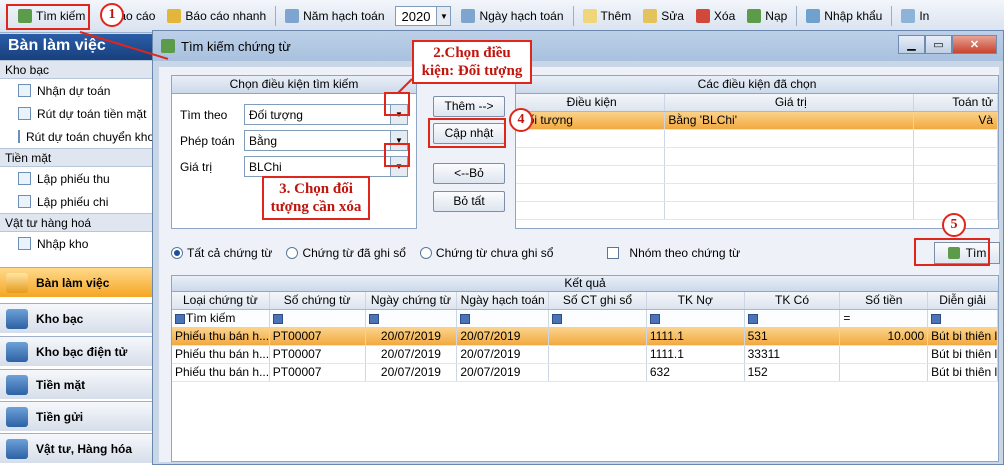 The image size is (1004, 465). I want to click on add-condition-button: Thêm -->, so click(469, 106).